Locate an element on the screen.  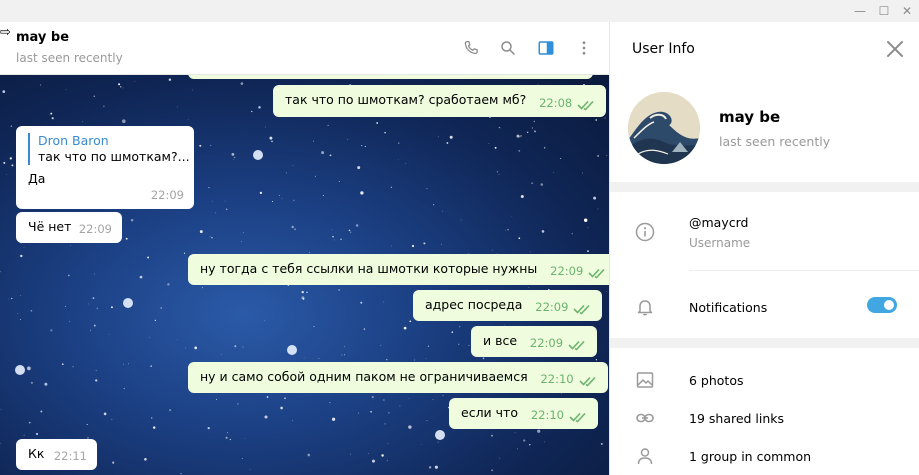
close-window-button: ✕ is located at coordinates (907, 11).